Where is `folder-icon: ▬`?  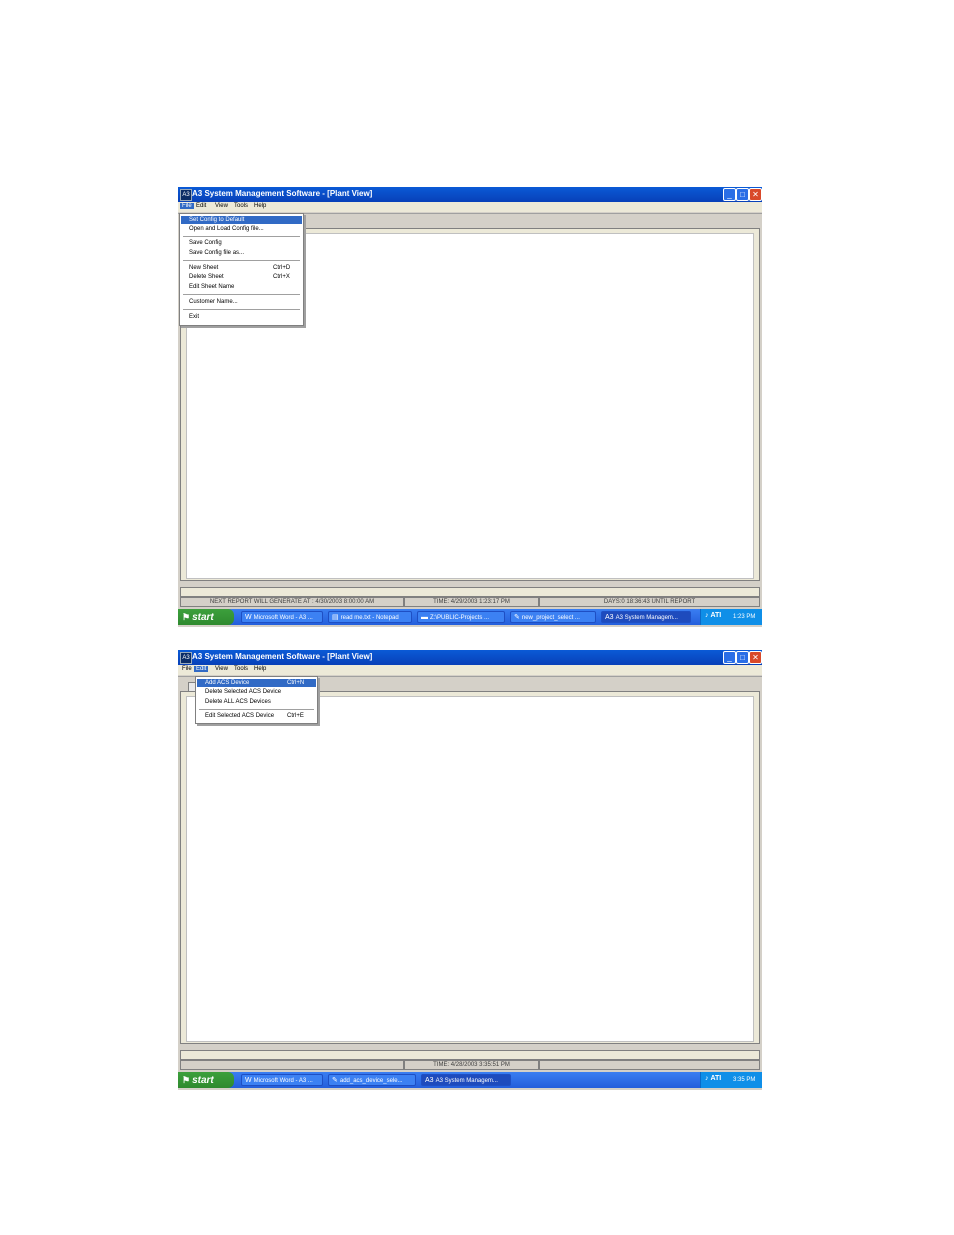 folder-icon: ▬ is located at coordinates (424, 617).